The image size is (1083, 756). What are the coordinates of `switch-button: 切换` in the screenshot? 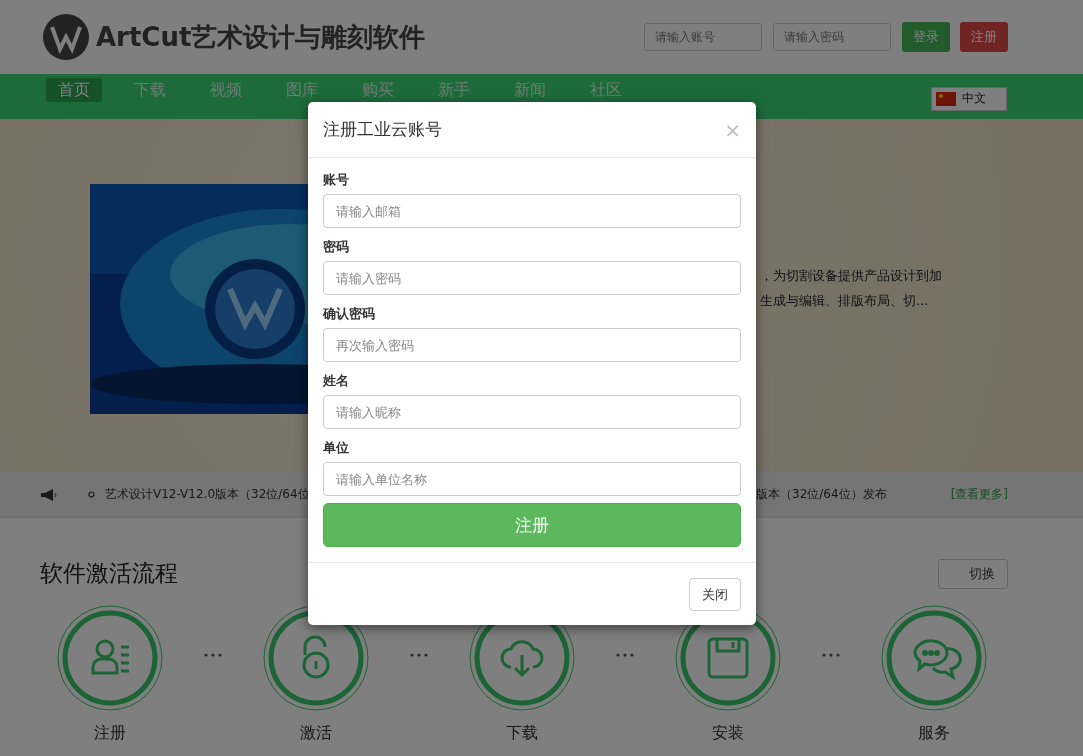 It's located at (973, 573).